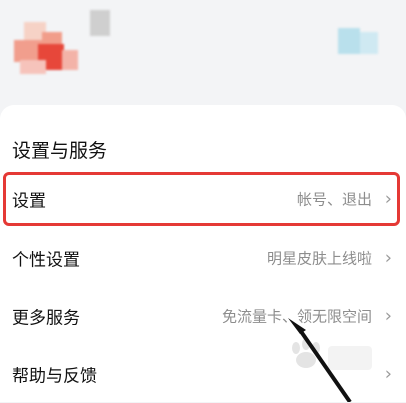 This screenshot has height=403, width=406. Describe the element at coordinates (320, 360) in the screenshot. I see `annotation-arrow` at that location.